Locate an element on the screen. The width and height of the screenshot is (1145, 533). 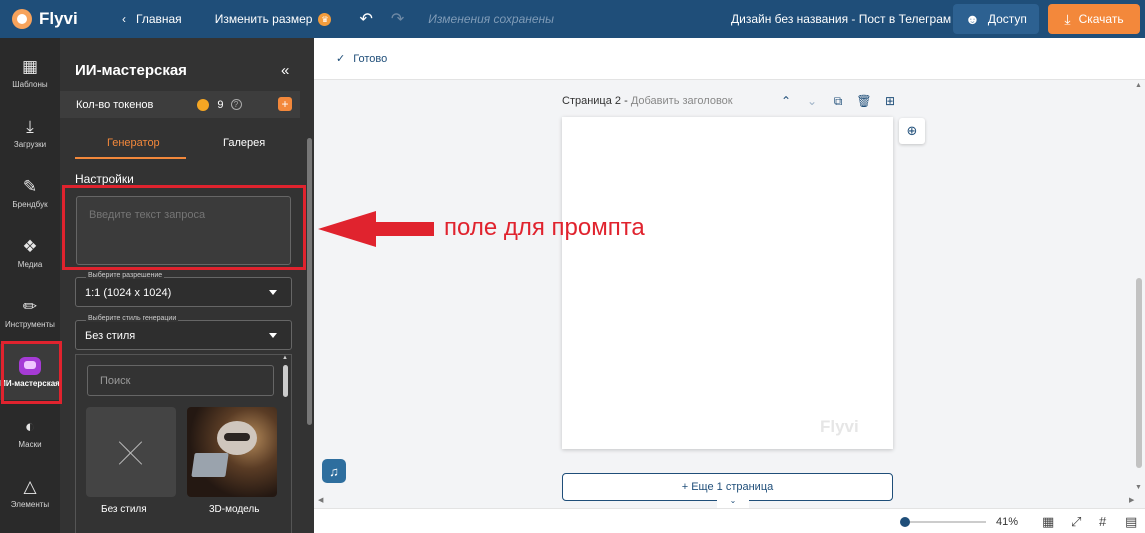
mask-icon: ◐ is located at coordinates (30, 426).